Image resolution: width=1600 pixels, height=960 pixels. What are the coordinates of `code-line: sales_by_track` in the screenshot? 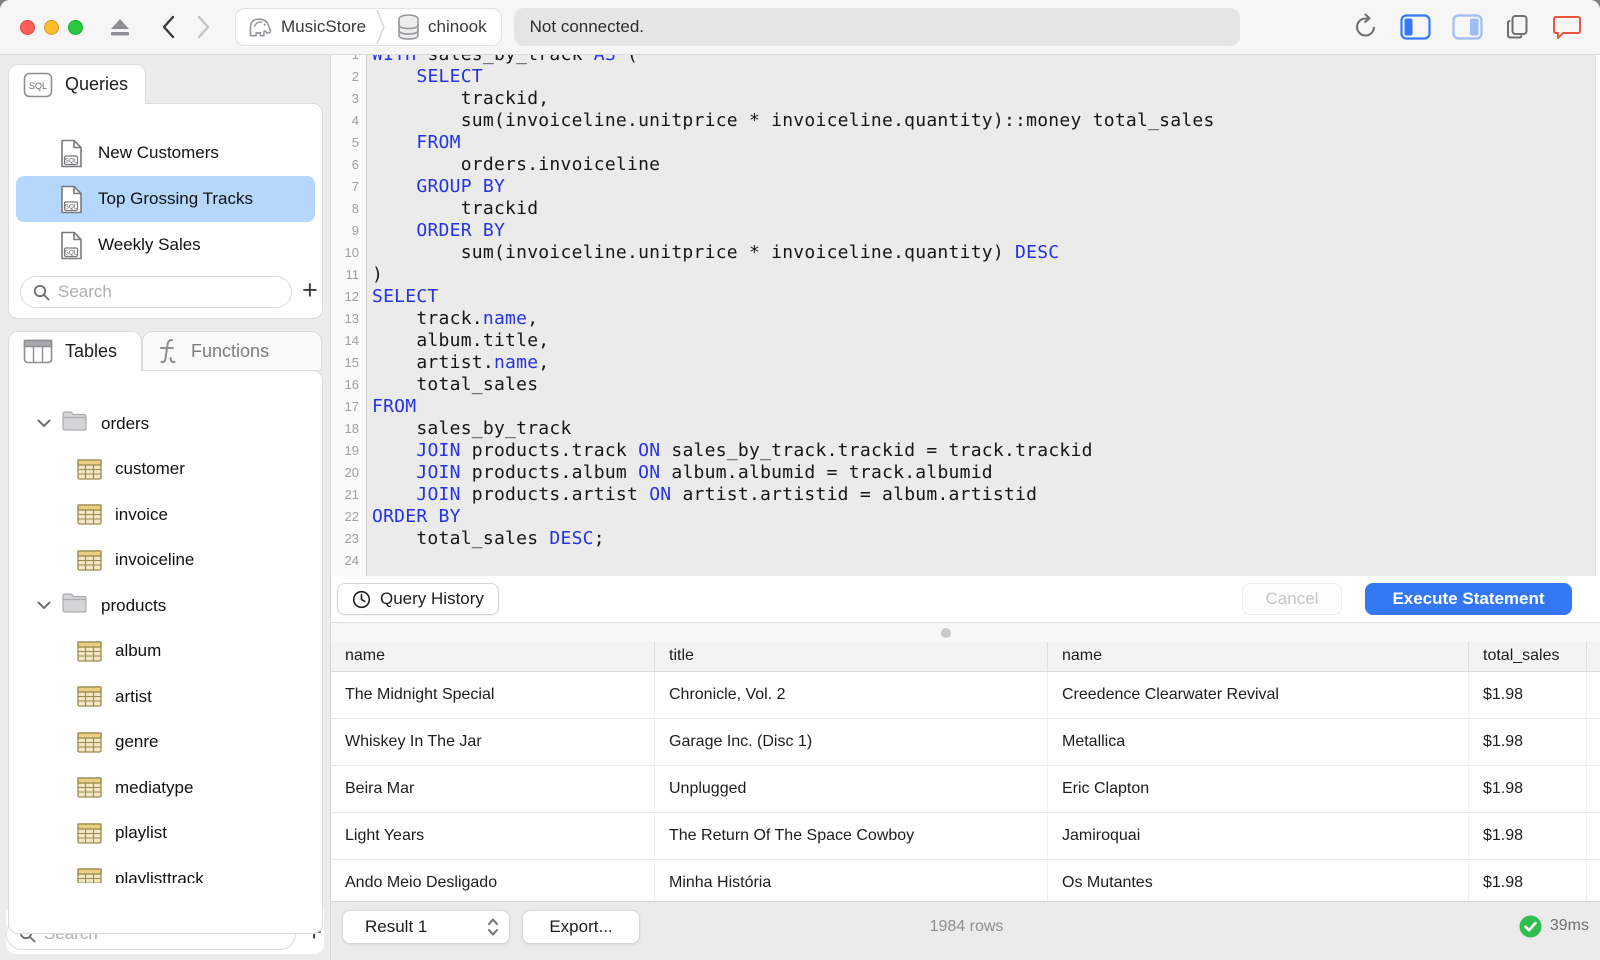 It's located at (986, 429).